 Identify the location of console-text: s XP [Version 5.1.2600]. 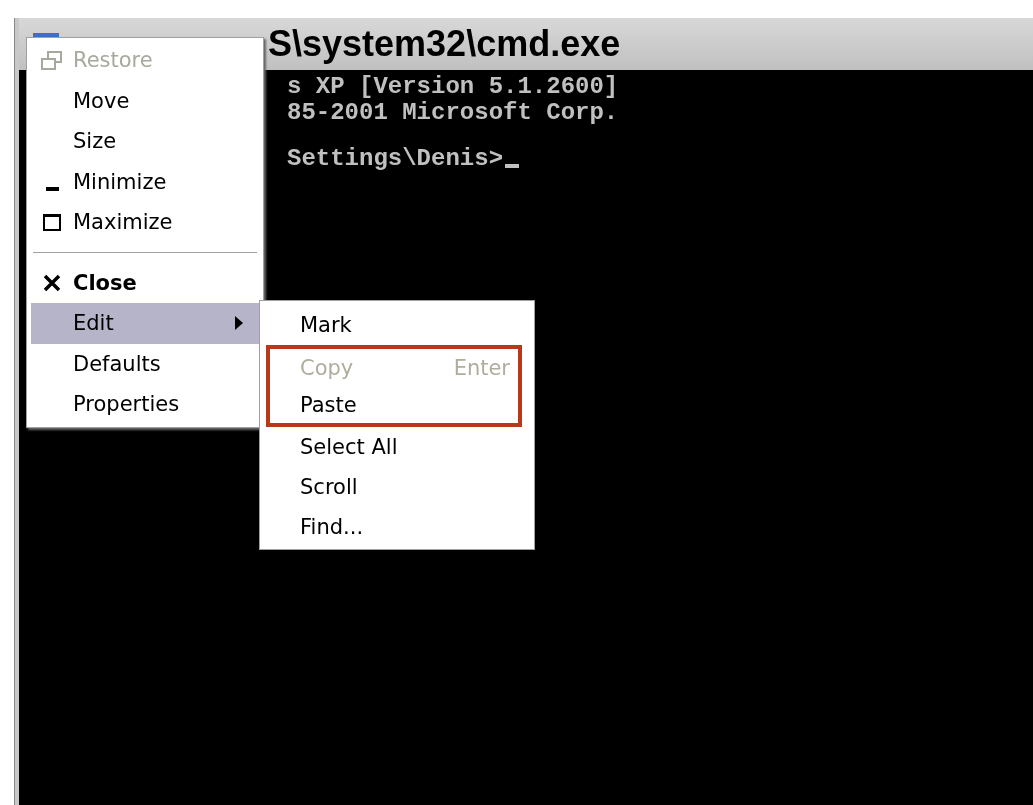
(453, 87).